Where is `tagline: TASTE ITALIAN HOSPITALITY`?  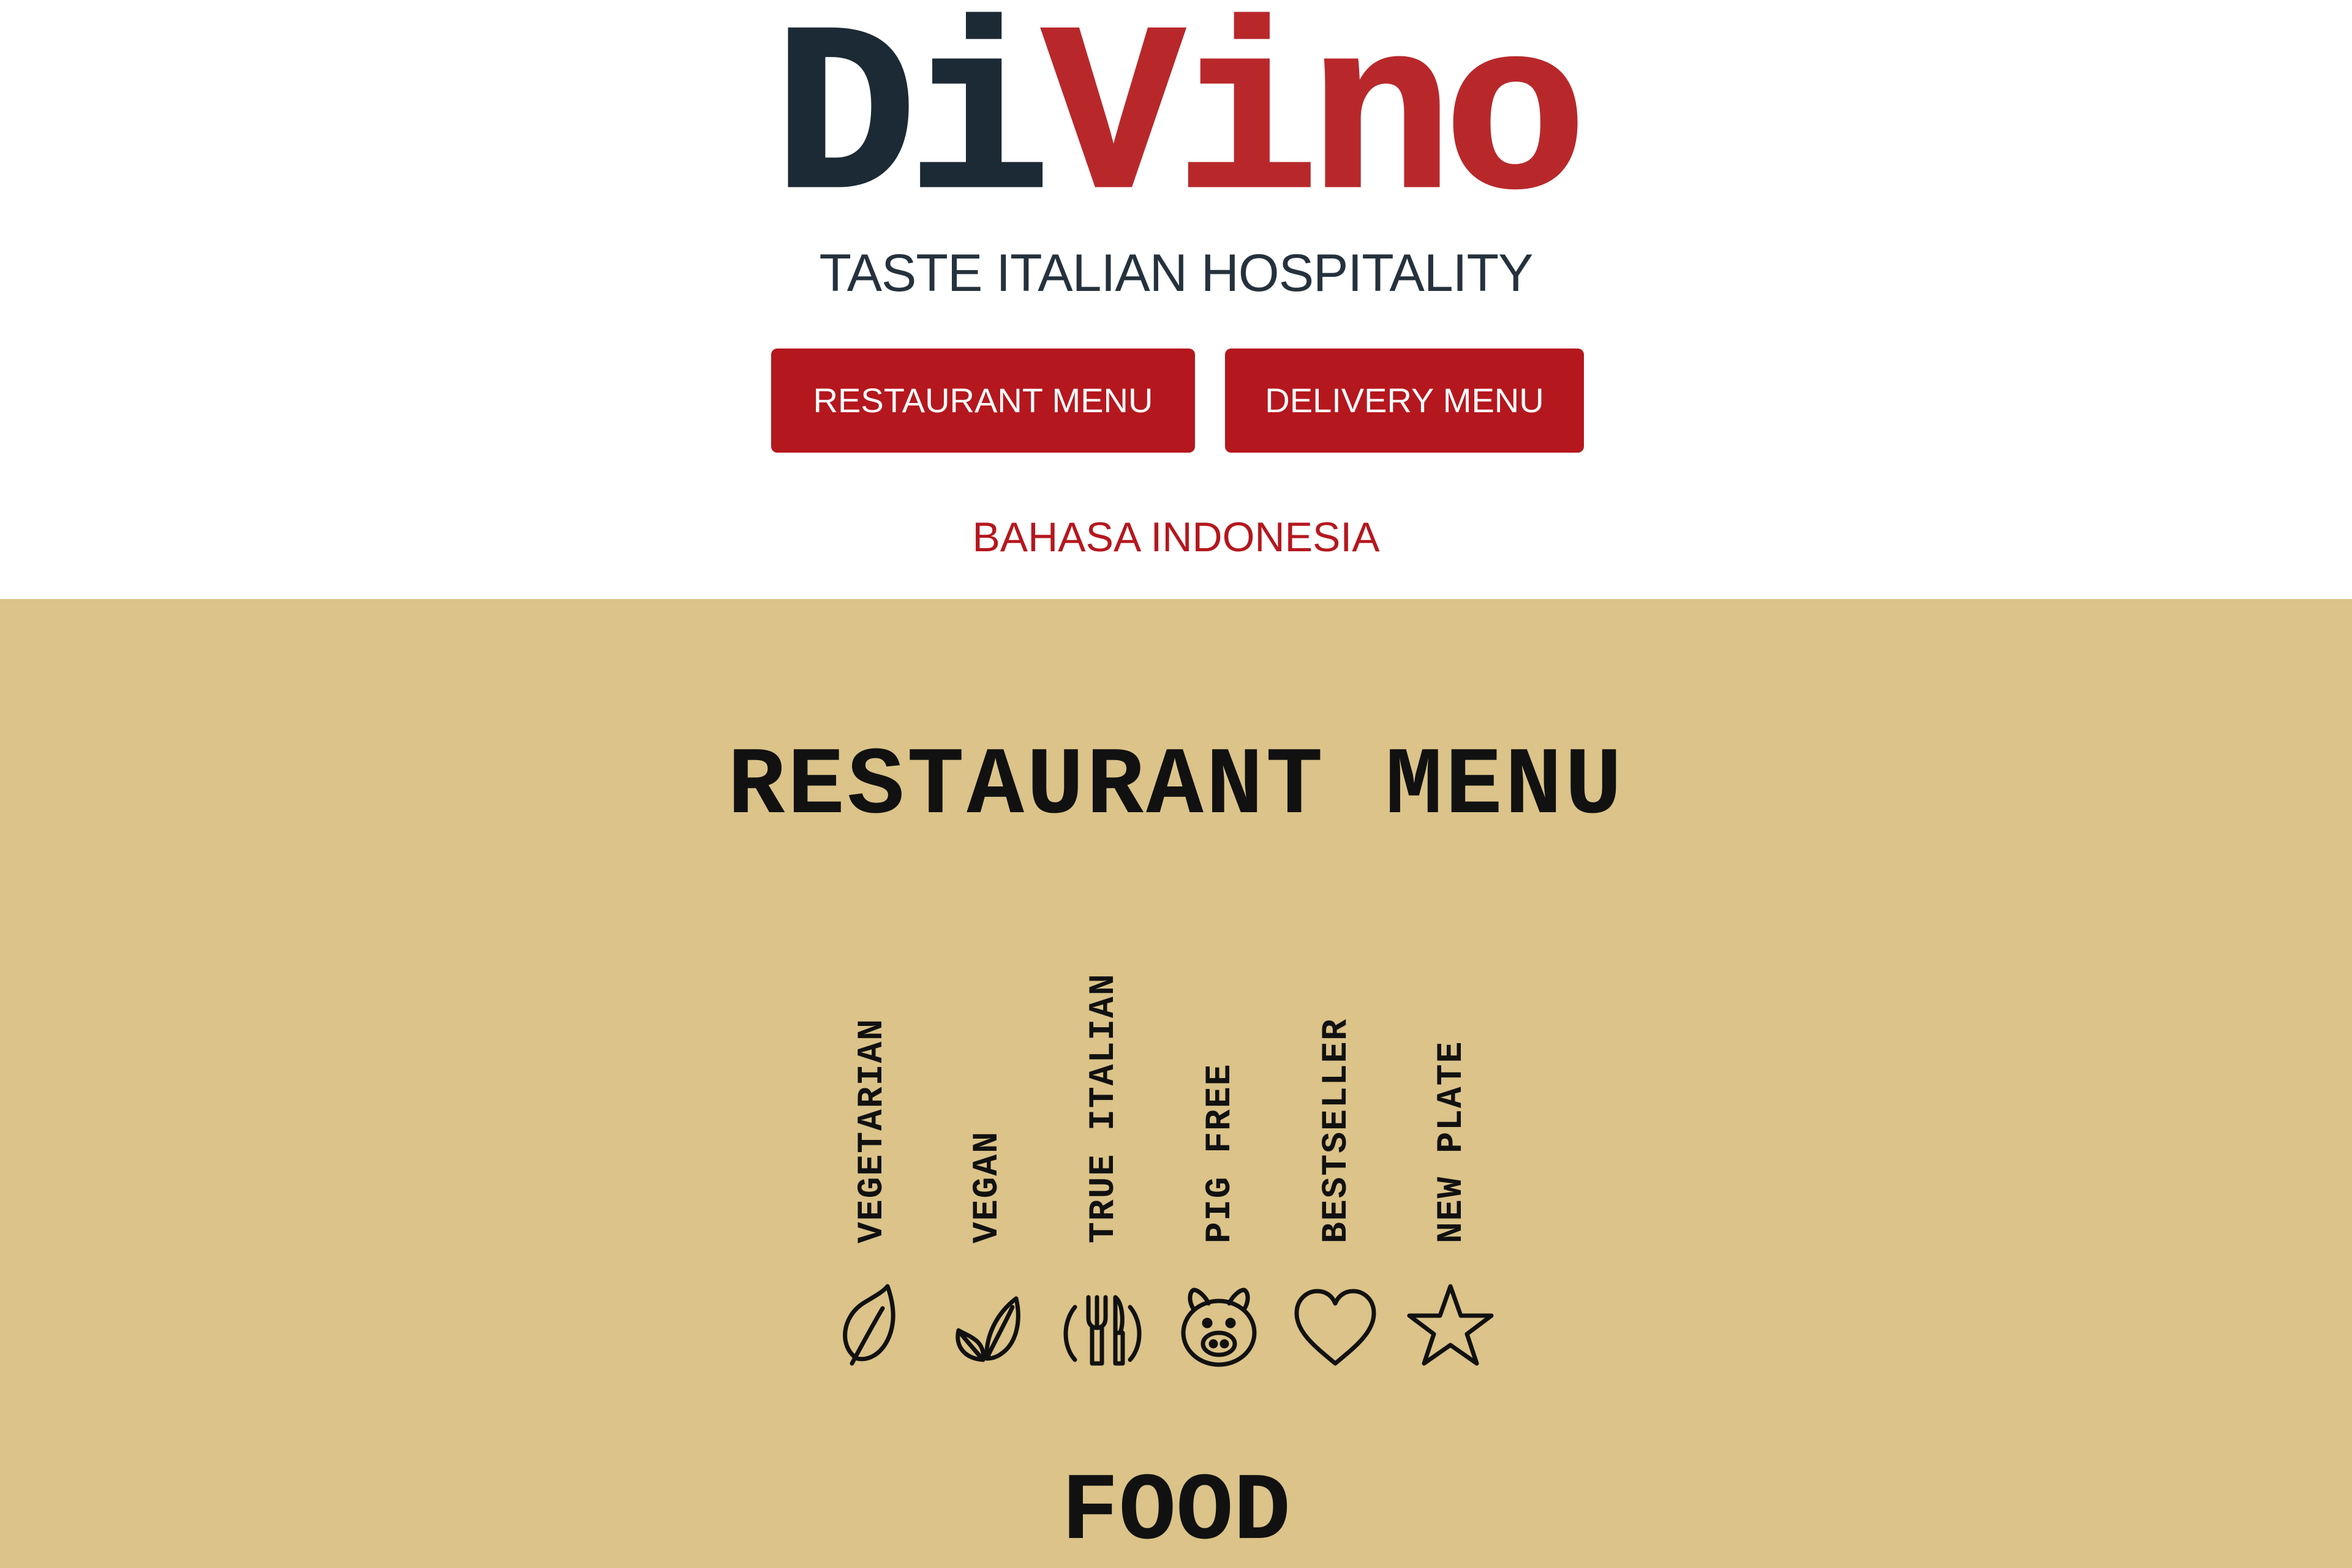 tagline: TASTE ITALIAN HOSPITALITY is located at coordinates (1176, 273).